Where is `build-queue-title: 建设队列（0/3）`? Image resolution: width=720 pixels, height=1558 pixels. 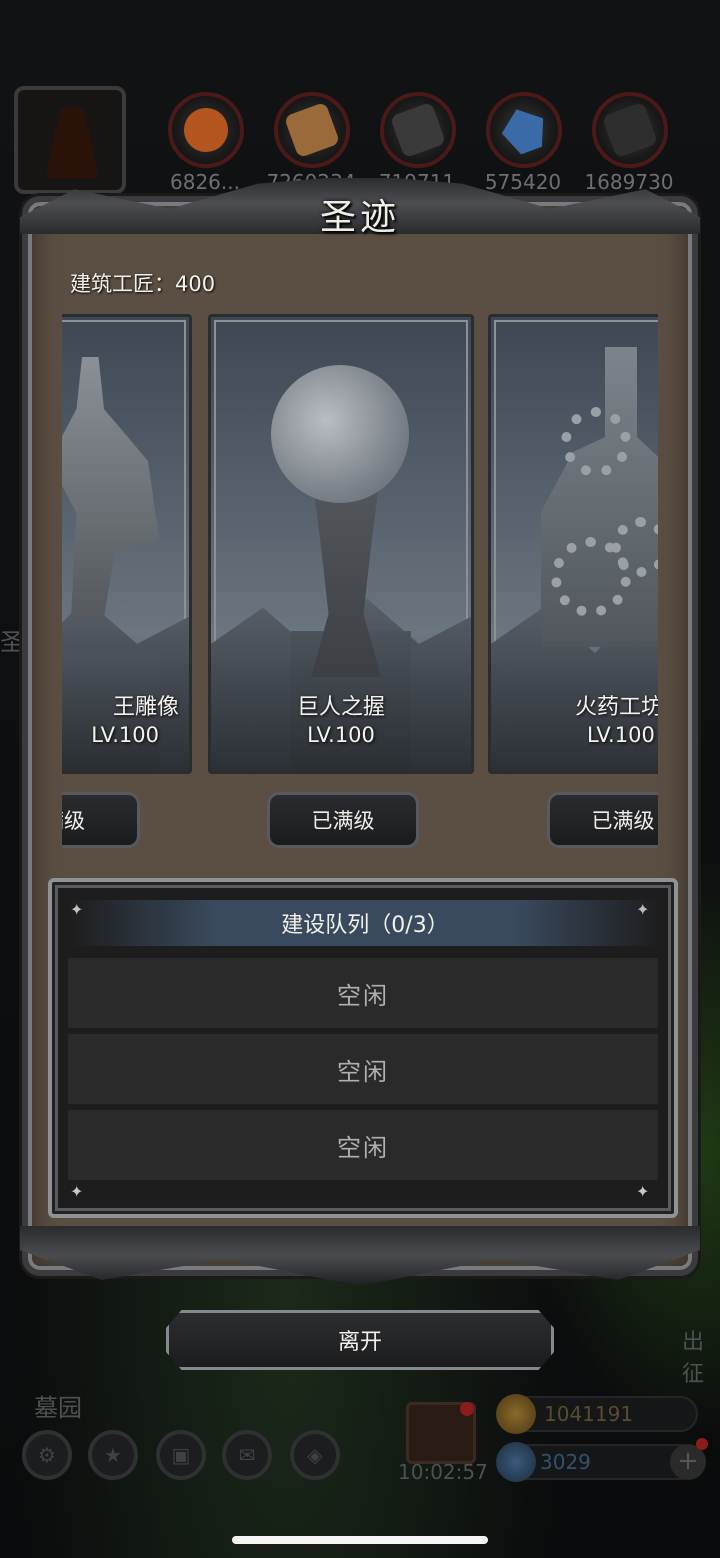 build-queue-title: 建设队列（0/3） is located at coordinates (365, 923).